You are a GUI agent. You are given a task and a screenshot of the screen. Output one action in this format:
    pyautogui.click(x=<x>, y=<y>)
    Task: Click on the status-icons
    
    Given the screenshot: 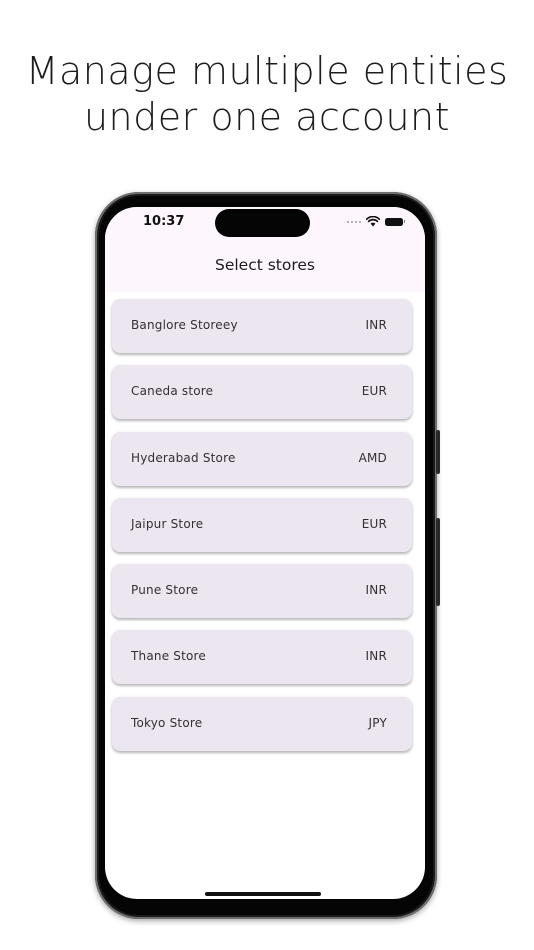 What is the action you would take?
    pyautogui.click(x=376, y=221)
    